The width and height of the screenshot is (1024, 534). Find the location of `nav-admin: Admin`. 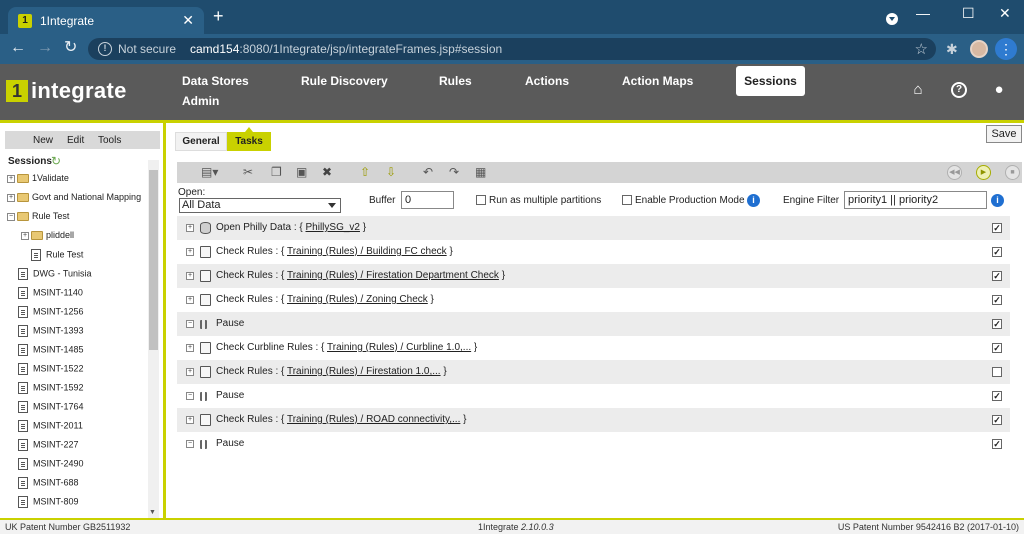

nav-admin: Admin is located at coordinates (200, 101).